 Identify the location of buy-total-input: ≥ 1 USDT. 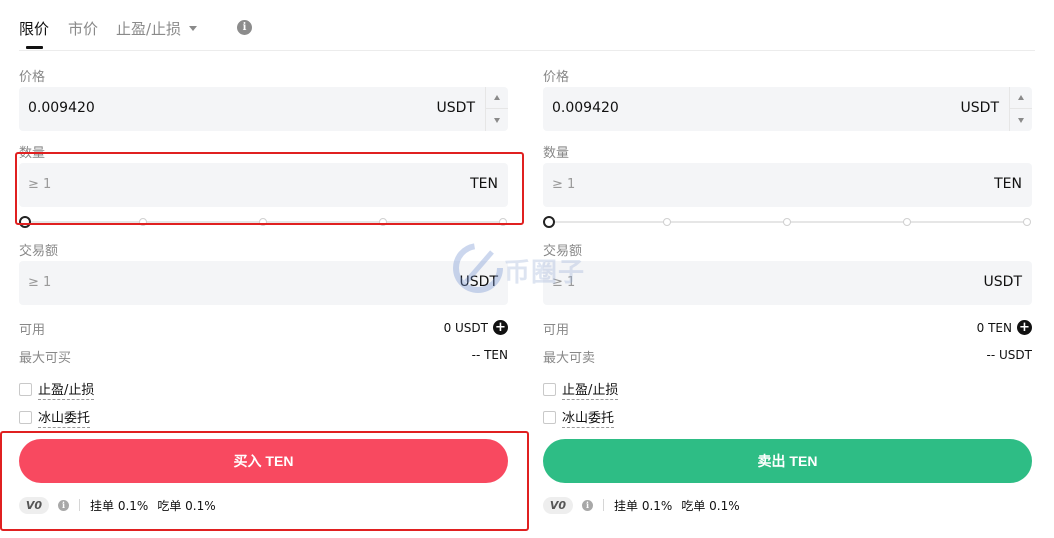
(263, 283).